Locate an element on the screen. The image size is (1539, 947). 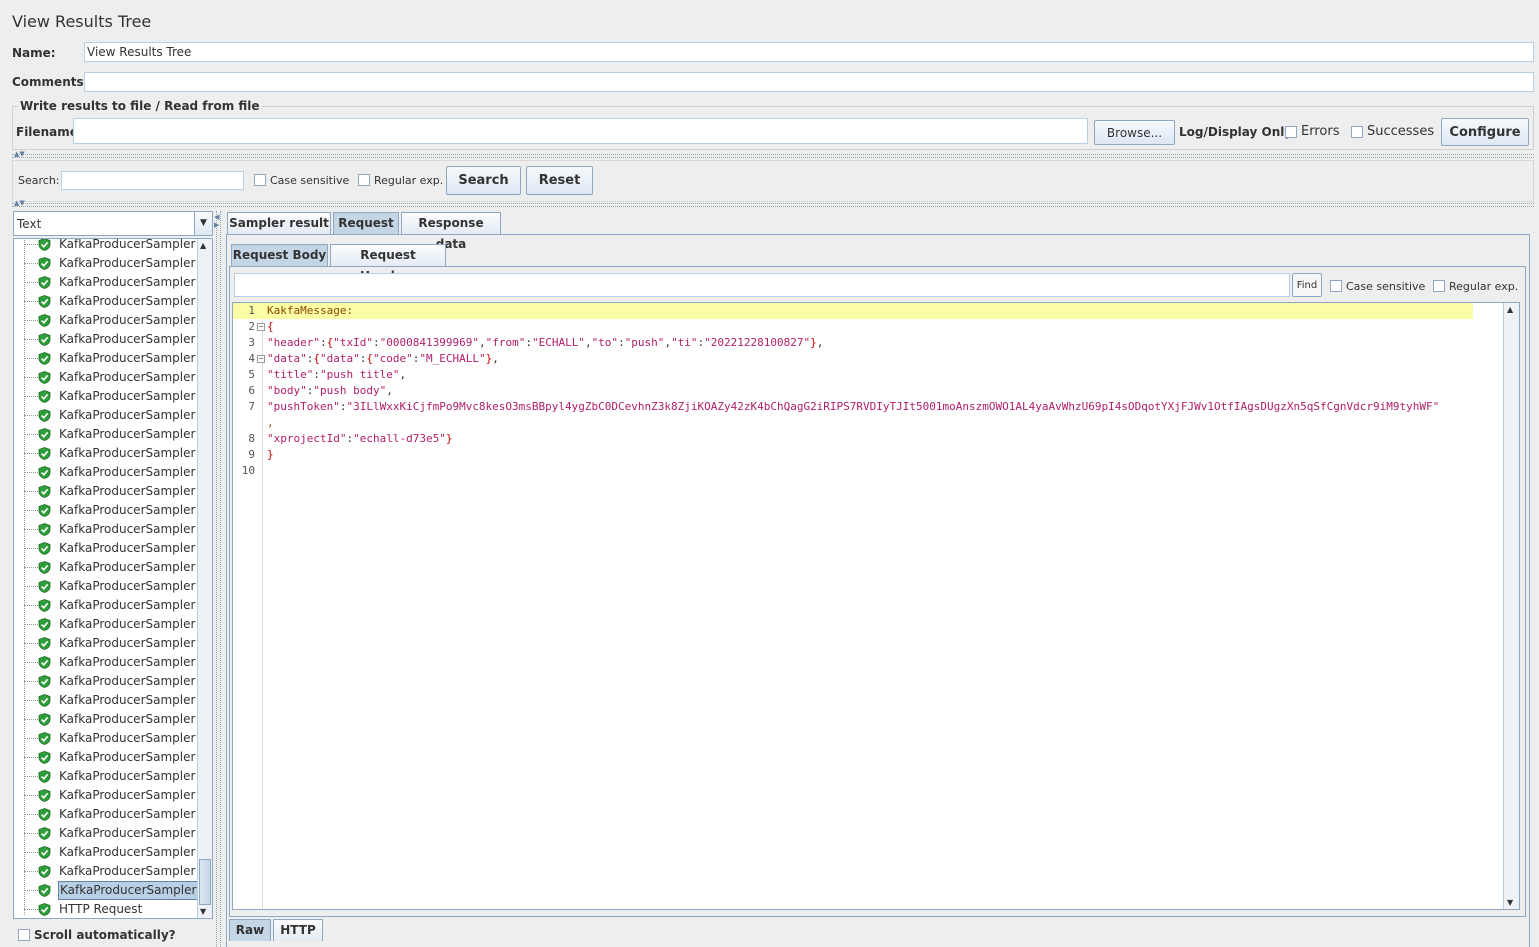
splitter-top-arrows-icon: ▲▼ is located at coordinates (19, 154).